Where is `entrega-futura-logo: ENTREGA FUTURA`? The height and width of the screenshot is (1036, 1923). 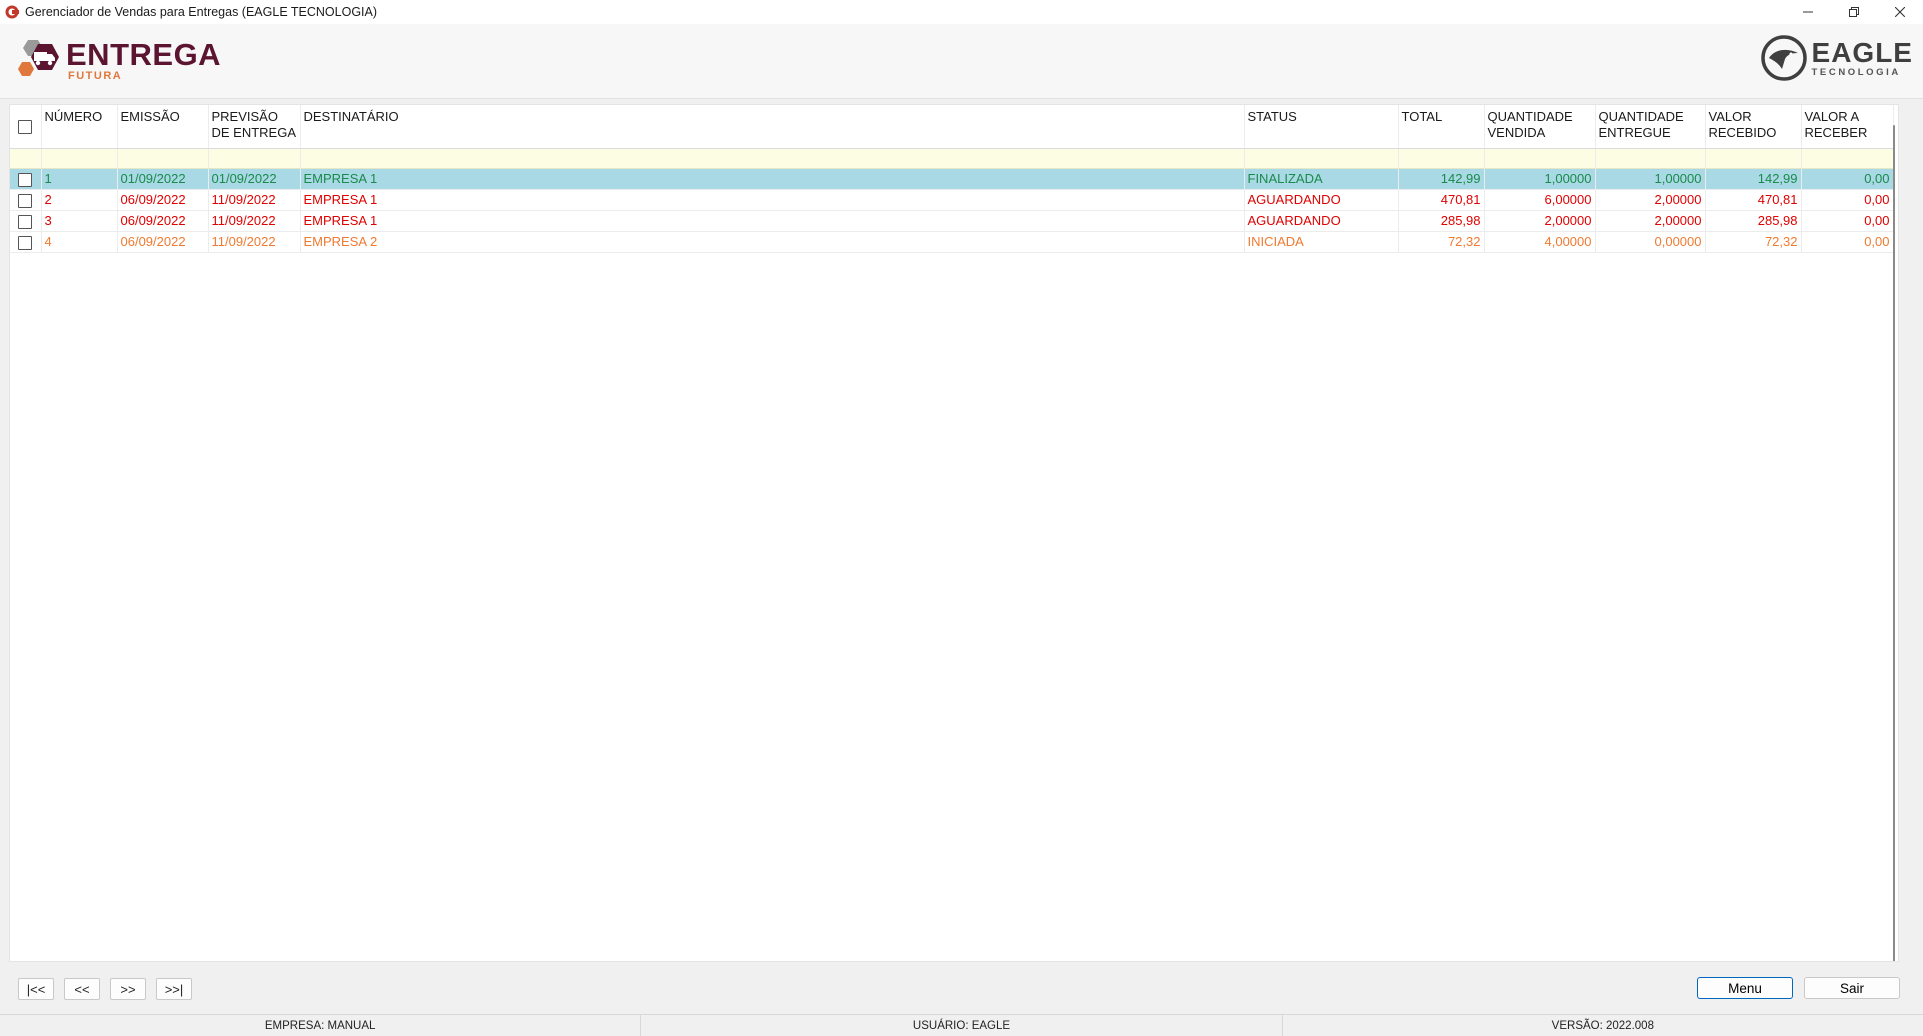
entrega-futura-logo: ENTREGA FUTURA is located at coordinates (117, 60).